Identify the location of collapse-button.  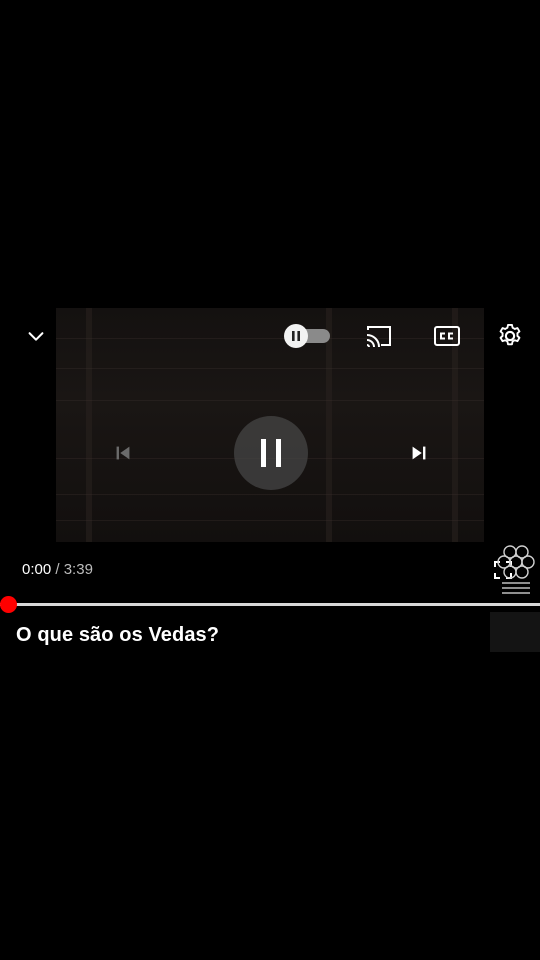
(36, 336).